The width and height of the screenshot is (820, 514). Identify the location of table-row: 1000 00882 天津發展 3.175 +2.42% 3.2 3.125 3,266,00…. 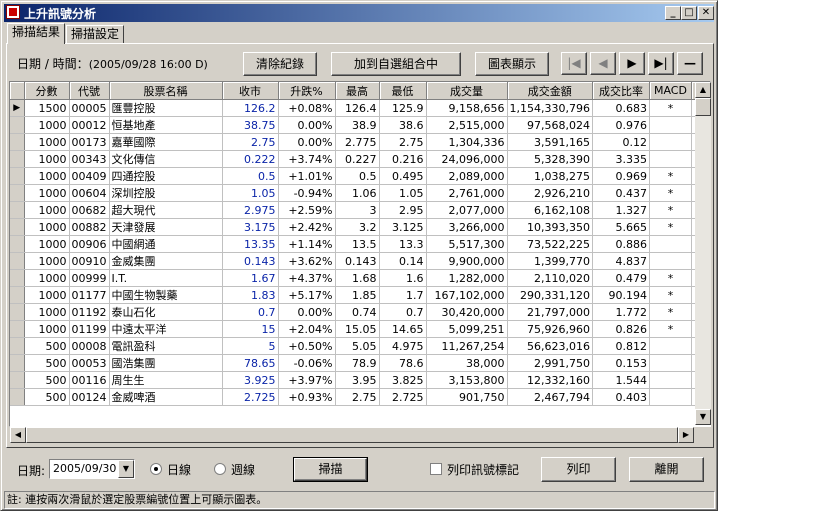
(355, 227).